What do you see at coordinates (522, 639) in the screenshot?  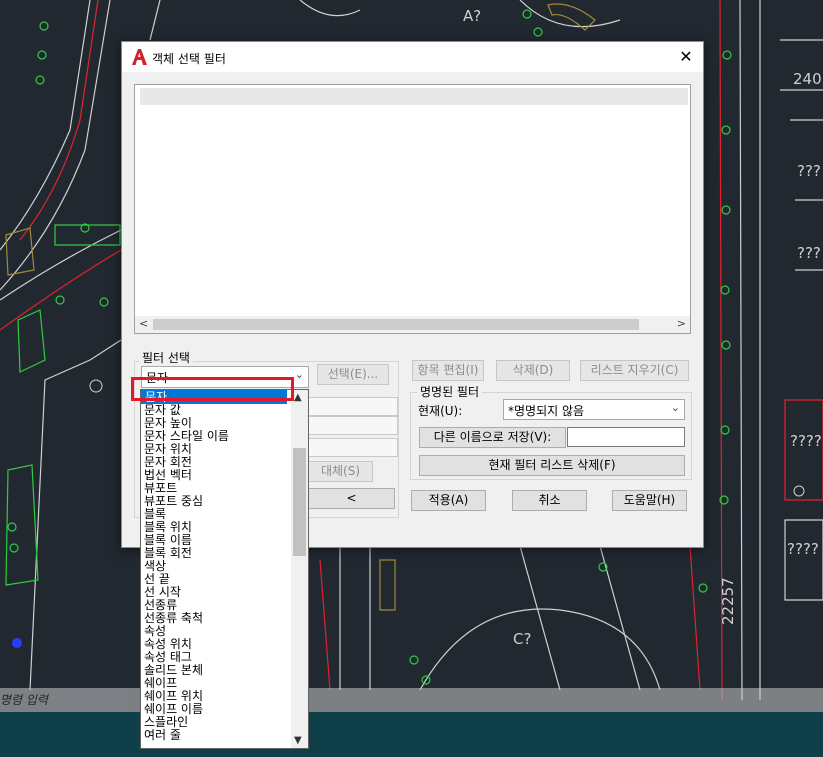 I see `map-label: C?` at bounding box center [522, 639].